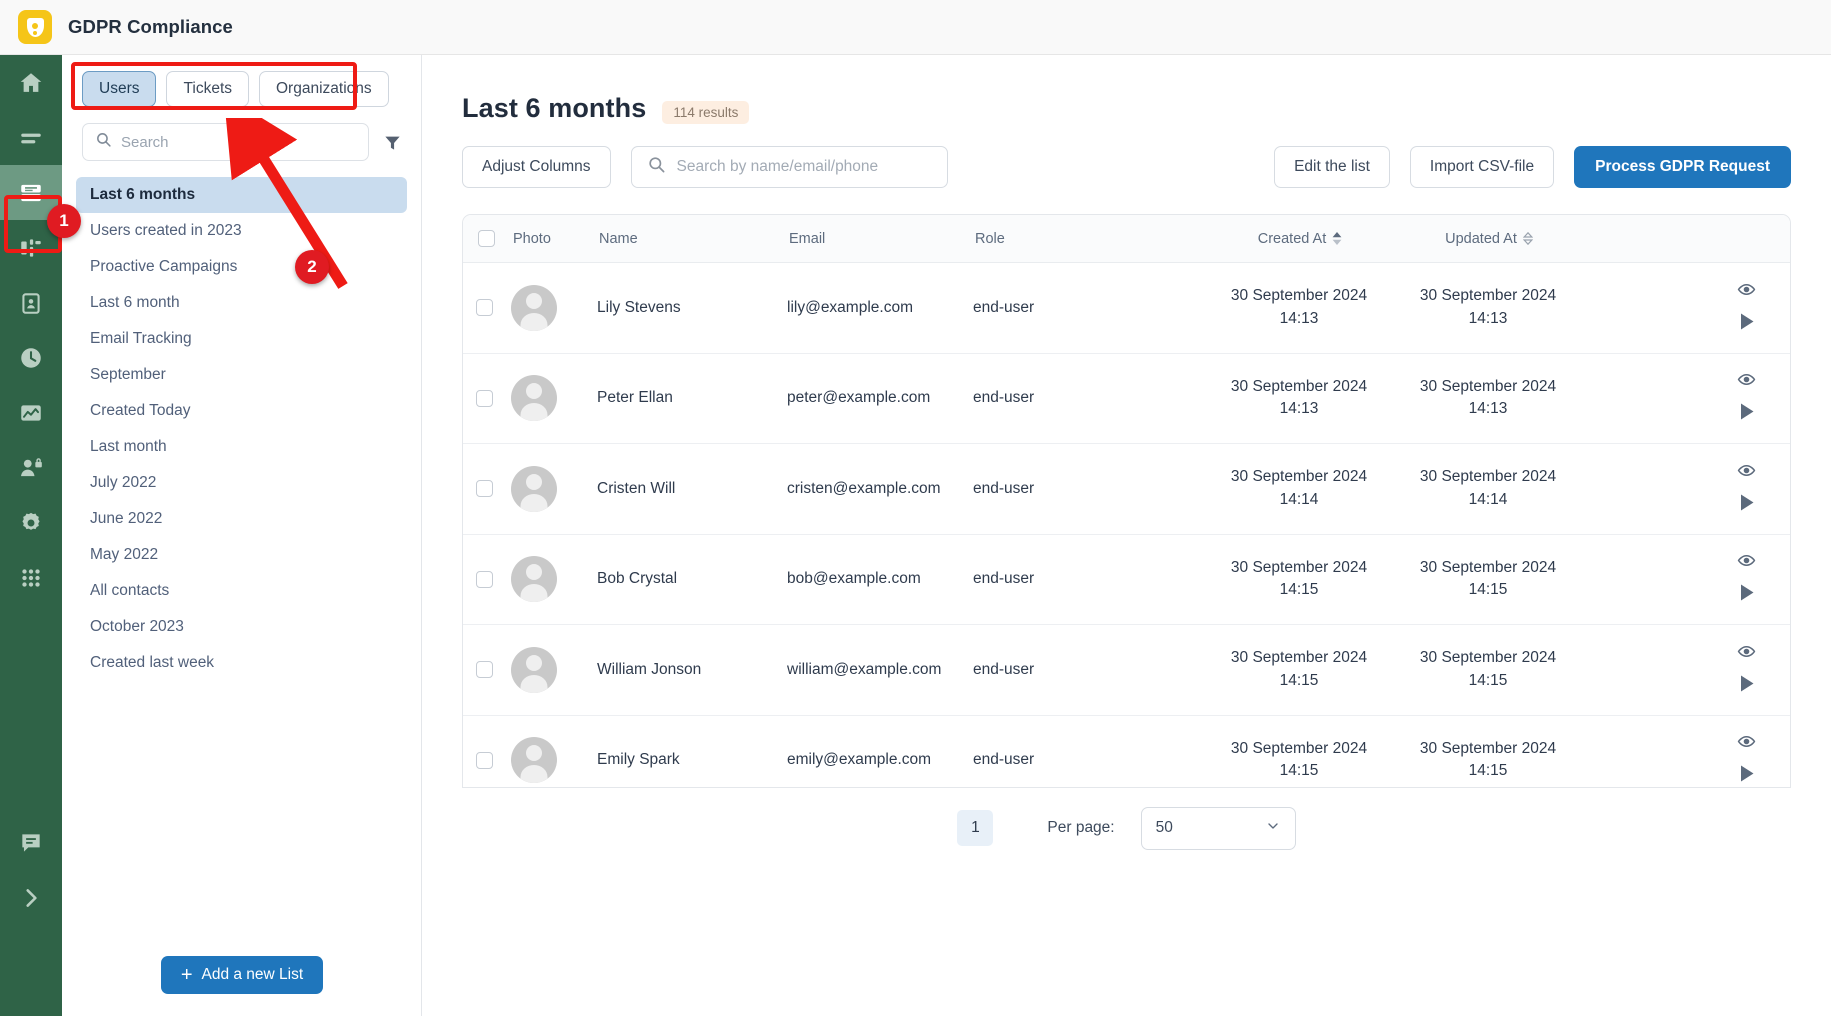 The image size is (1831, 1016). What do you see at coordinates (31, 302) in the screenshot?
I see `rail-item-contacts` at bounding box center [31, 302].